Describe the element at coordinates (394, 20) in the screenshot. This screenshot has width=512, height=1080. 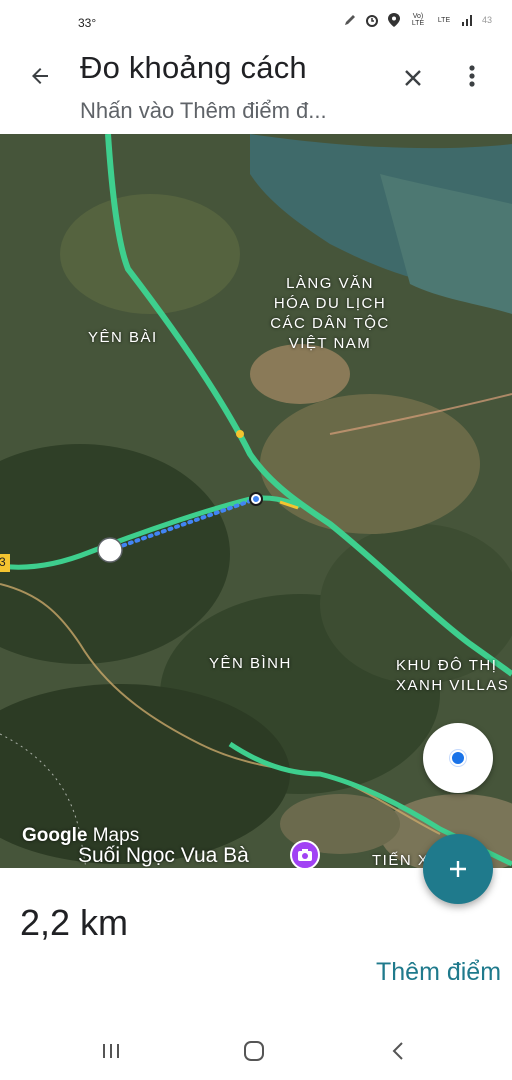
I see `location-pin-icon` at that location.